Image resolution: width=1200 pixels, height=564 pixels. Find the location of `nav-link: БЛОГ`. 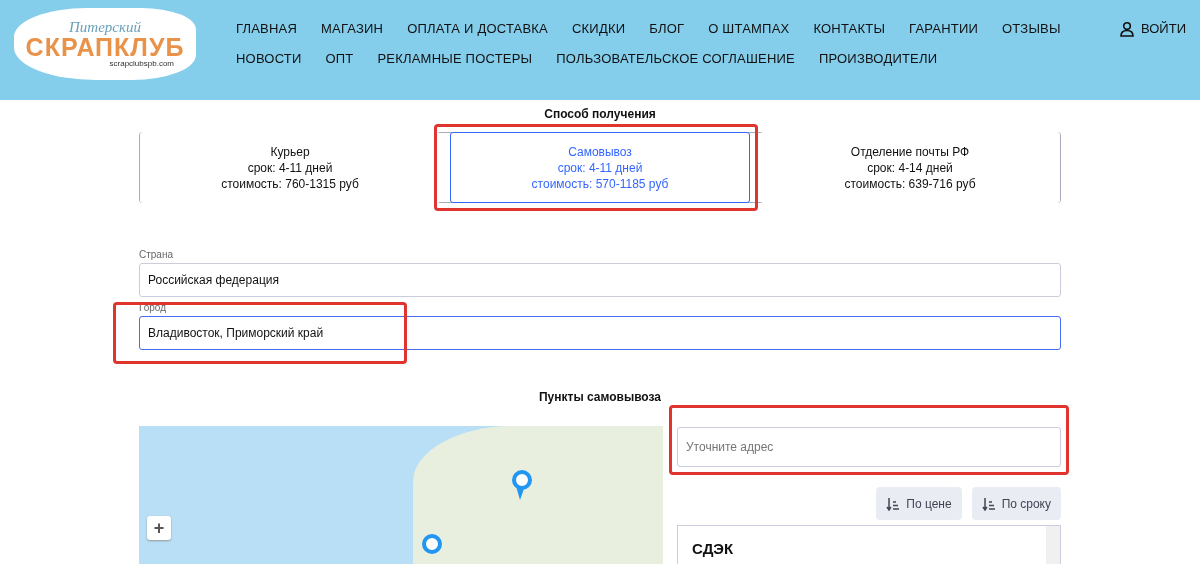

nav-link: БЛОГ is located at coordinates (667, 29).